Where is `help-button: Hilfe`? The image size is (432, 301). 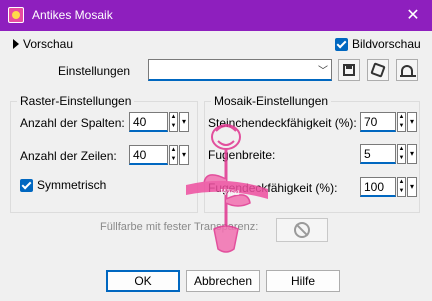 help-button: Hilfe is located at coordinates (303, 281).